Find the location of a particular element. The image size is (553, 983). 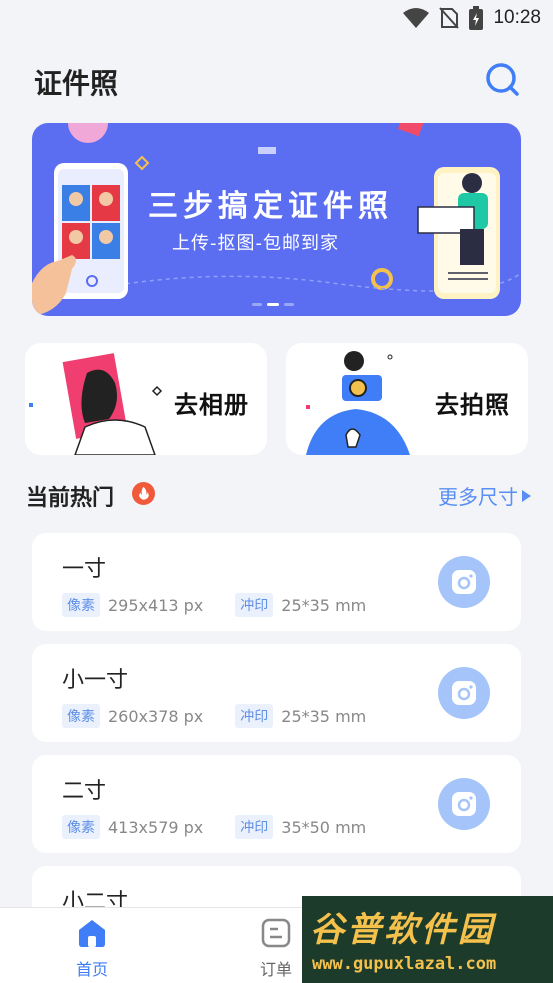

hot-section-title: 当前热门 is located at coordinates (70, 498).